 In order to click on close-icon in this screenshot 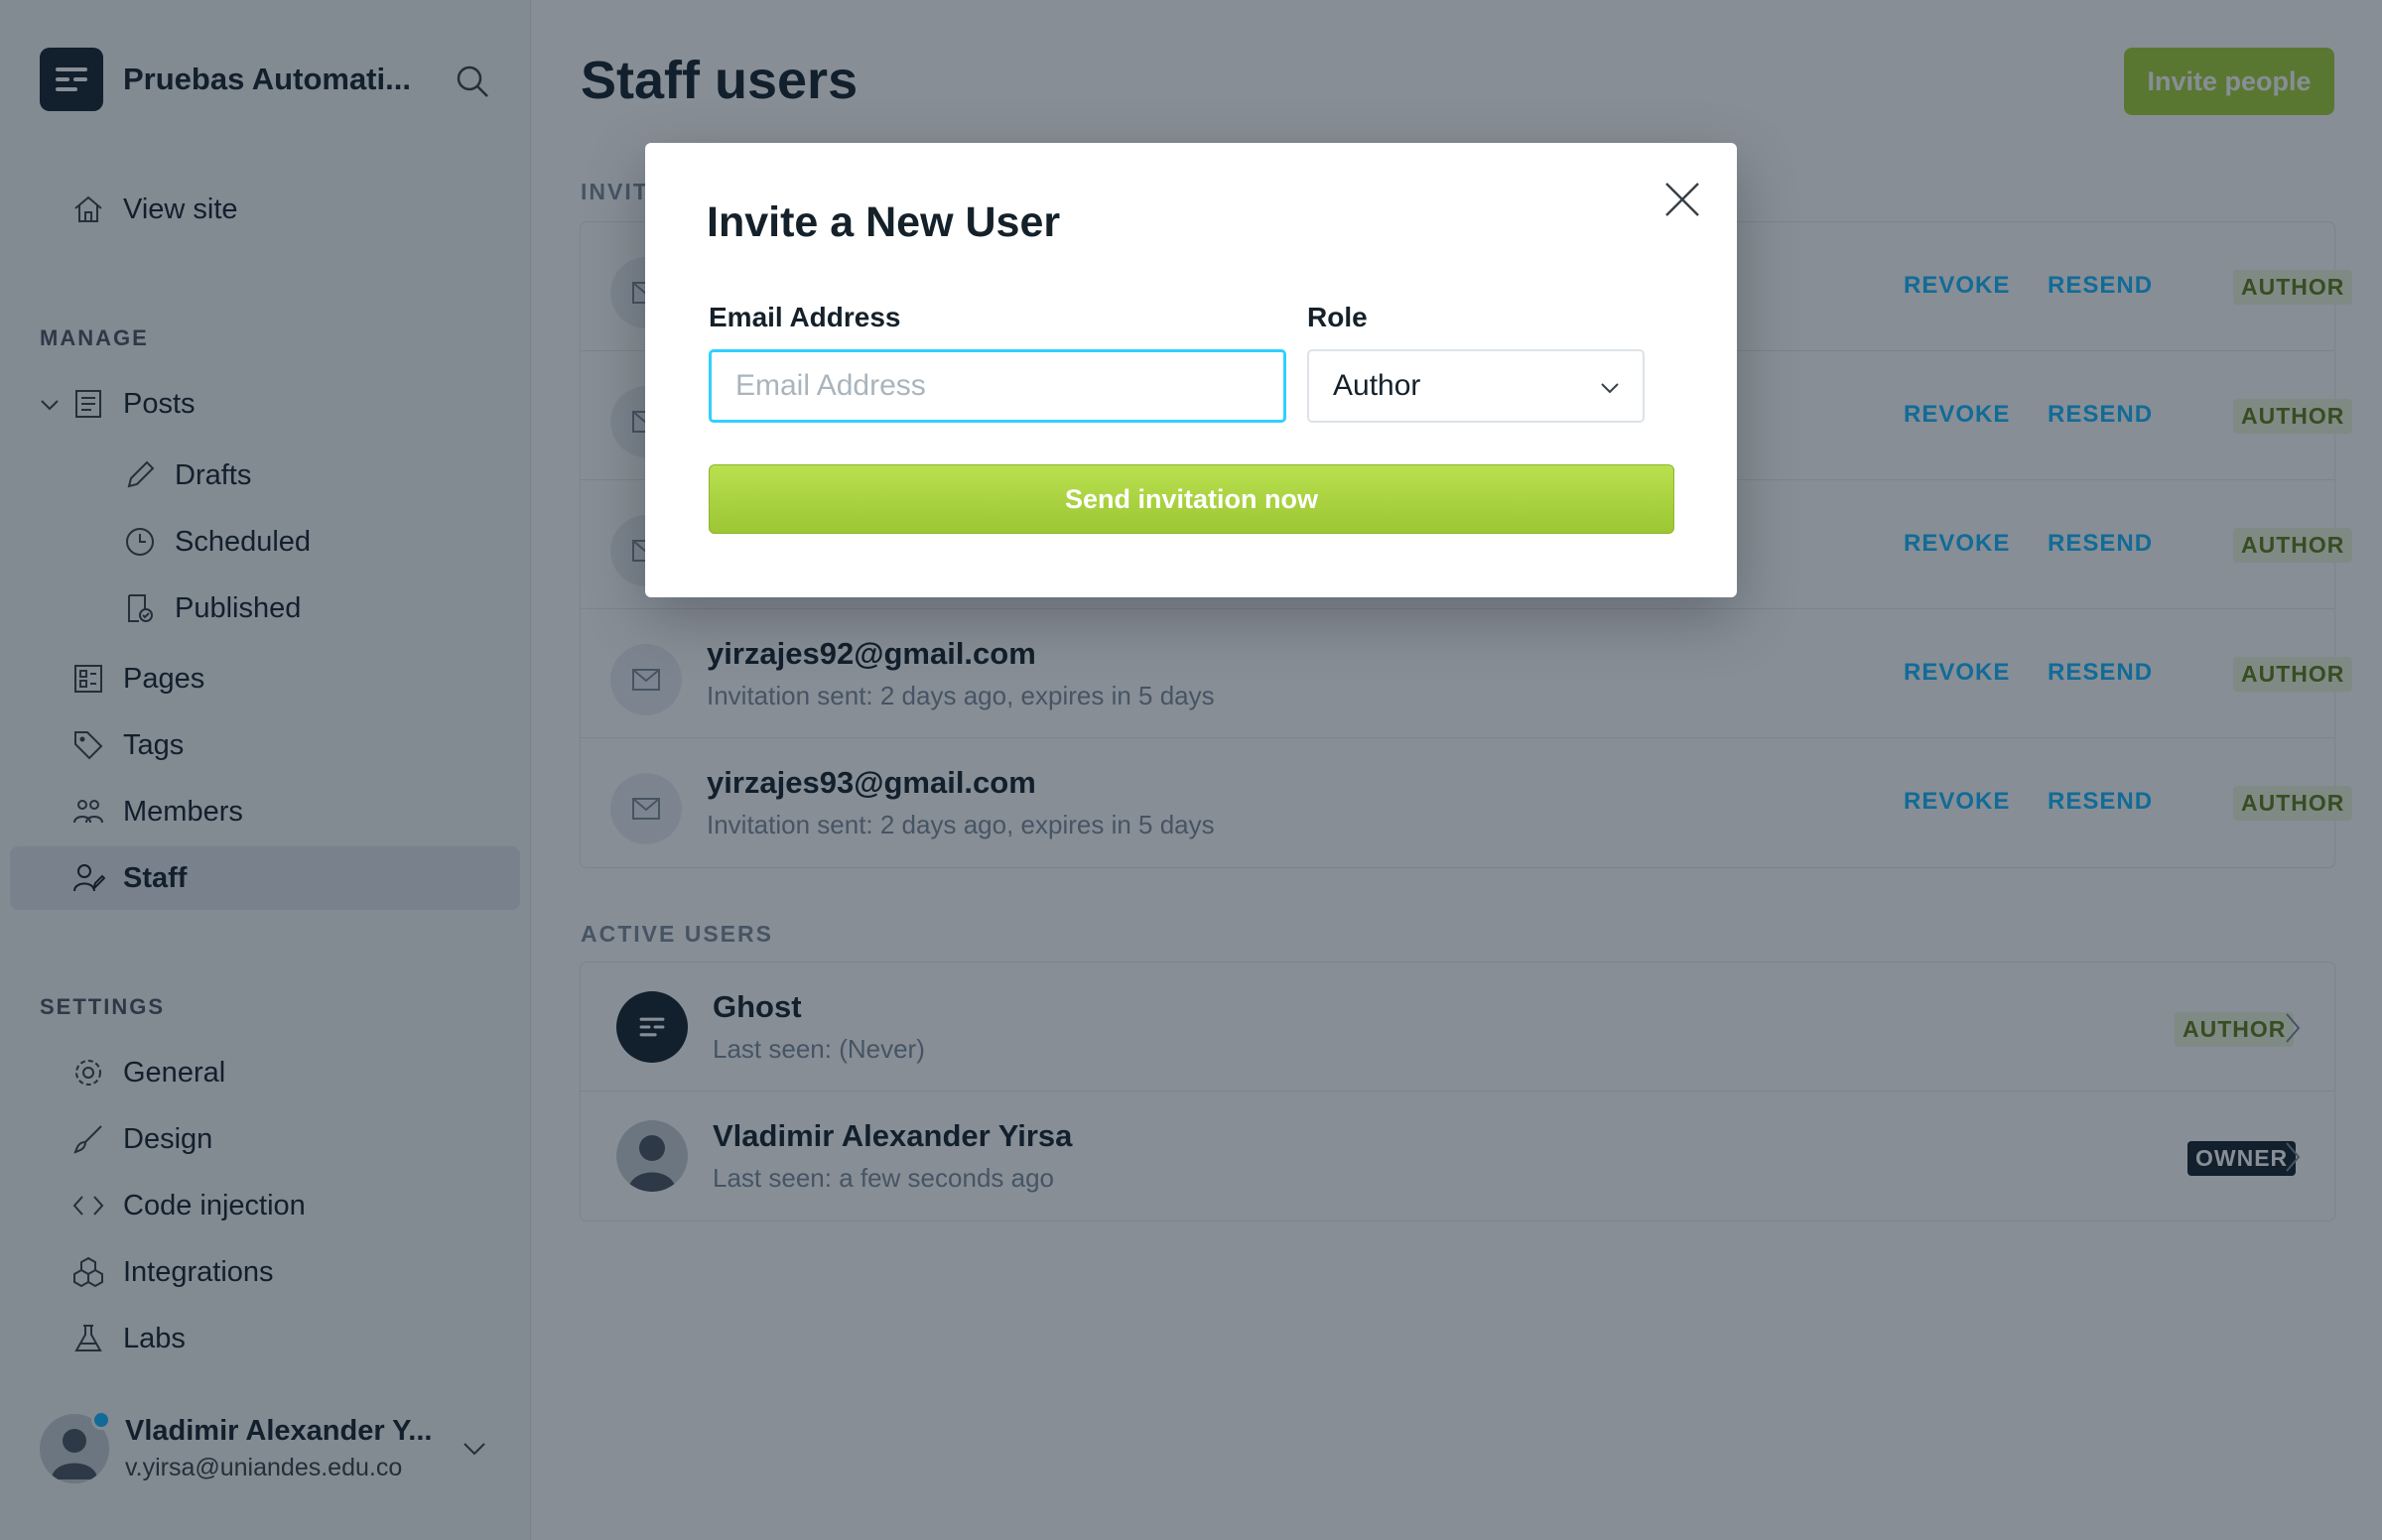, I will do `click(1682, 199)`.